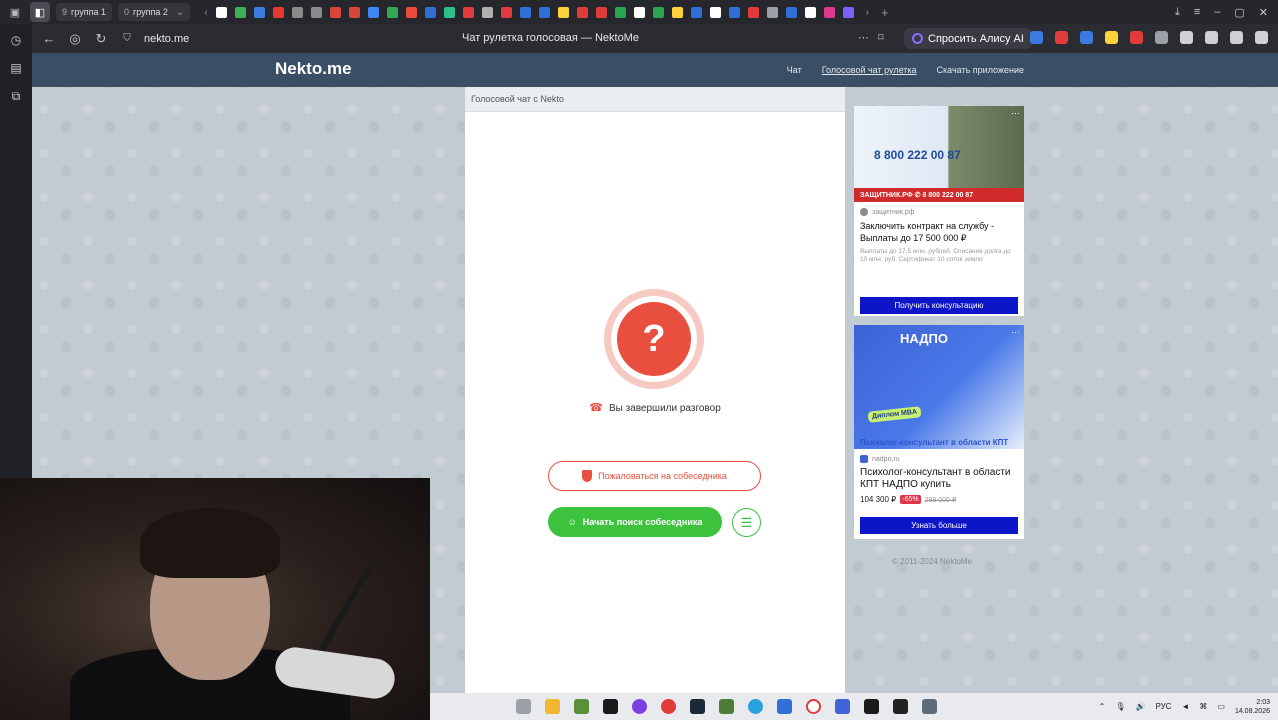 This screenshot has width=1278, height=720. What do you see at coordinates (1263, 12) in the screenshot?
I see `close-icon: ✕` at bounding box center [1263, 12].